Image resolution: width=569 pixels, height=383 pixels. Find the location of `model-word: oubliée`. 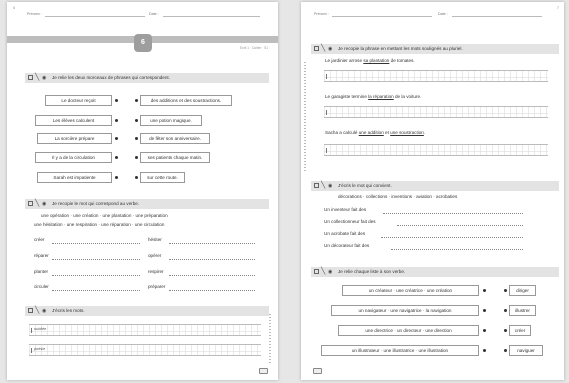

model-word: oubliée is located at coordinates (40, 329).